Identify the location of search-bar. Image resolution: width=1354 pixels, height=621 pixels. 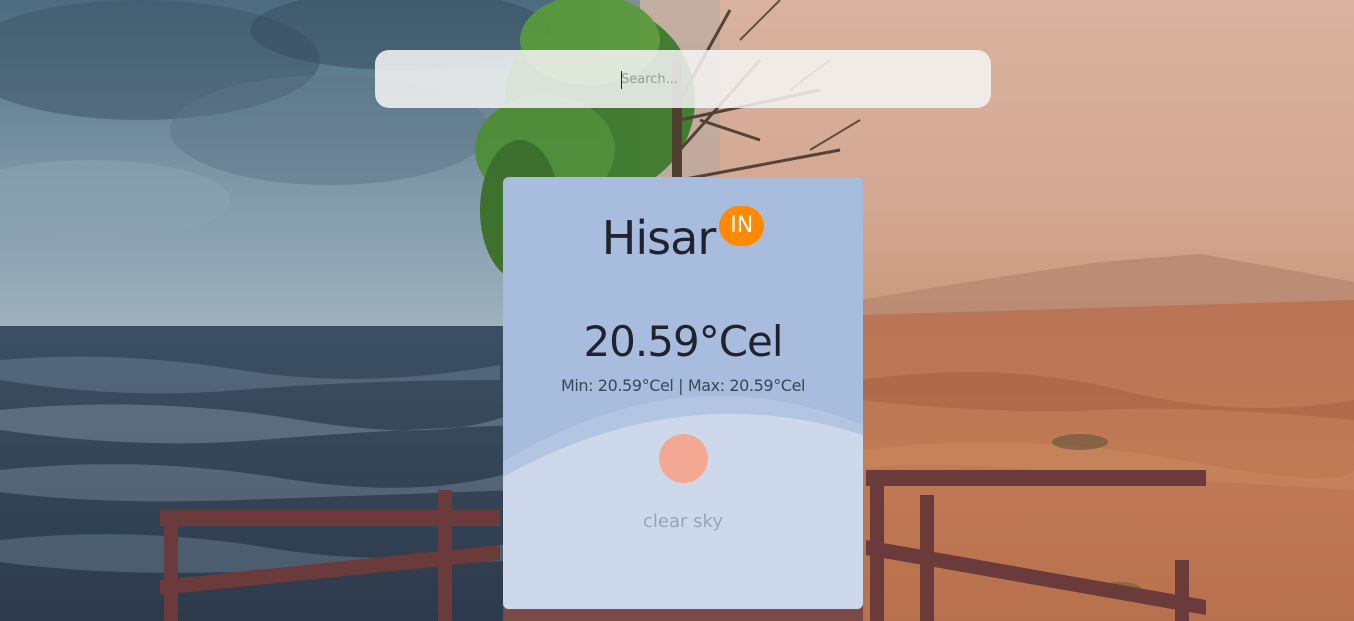
(683, 79).